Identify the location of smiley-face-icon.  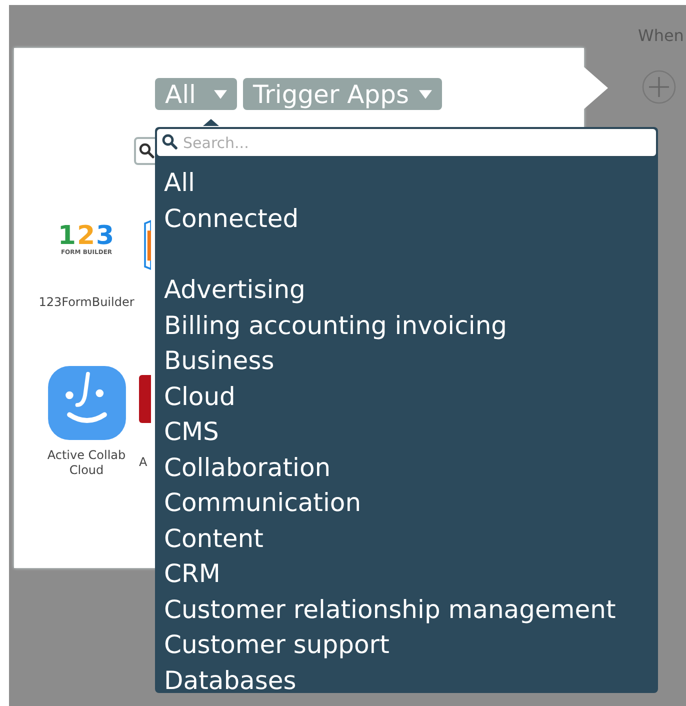
(87, 403).